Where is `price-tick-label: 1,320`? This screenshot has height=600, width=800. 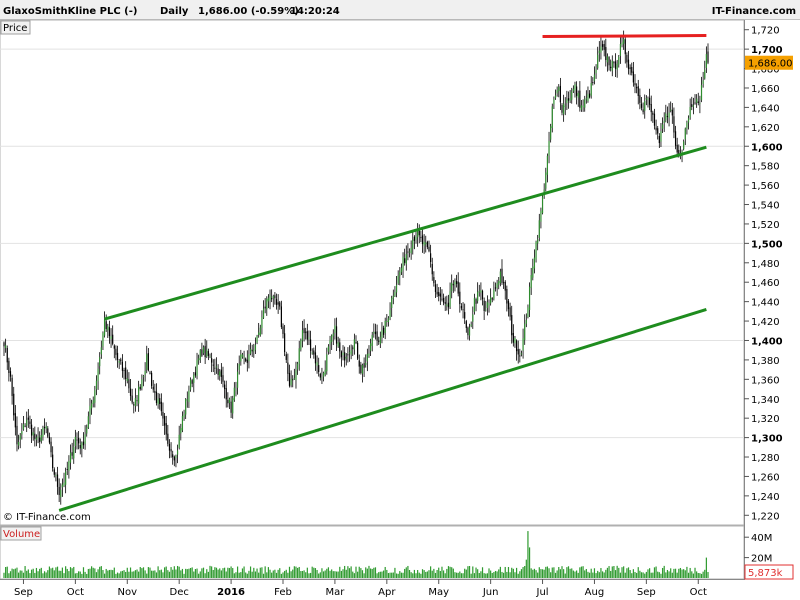 price-tick-label: 1,320 is located at coordinates (765, 419).